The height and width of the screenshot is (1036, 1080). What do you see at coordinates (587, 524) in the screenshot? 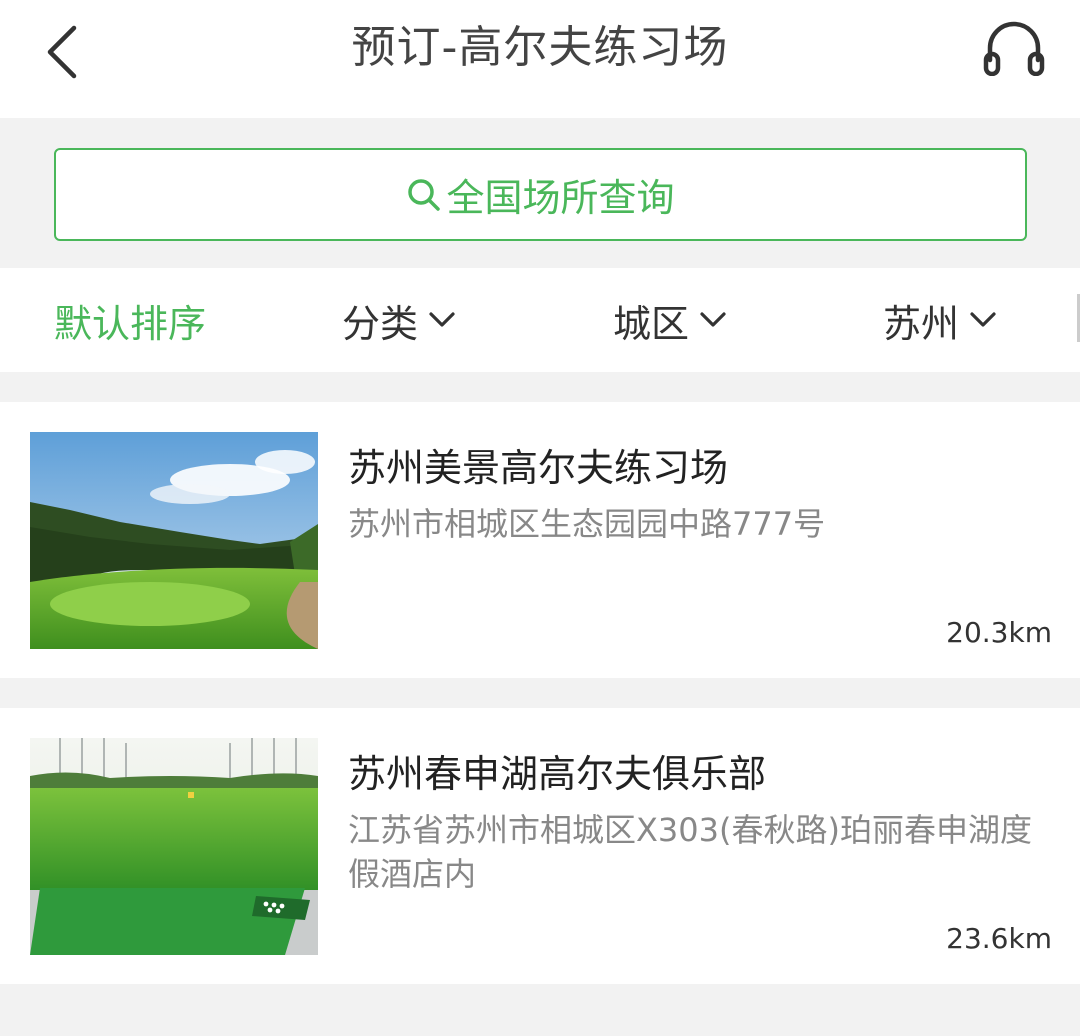
I see `venue-address: 苏州市相城区生态园园中路777号` at bounding box center [587, 524].